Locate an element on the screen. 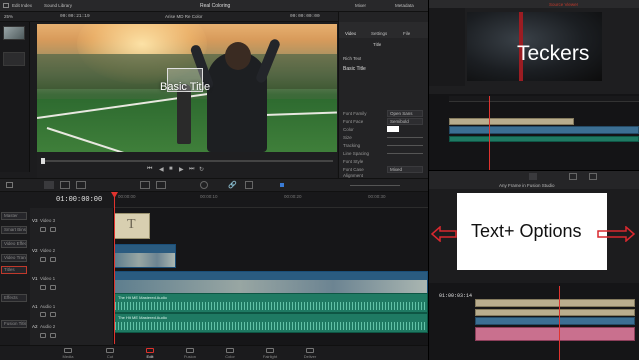 This screenshot has width=639, height=360. effects-item: Master is located at coordinates (14, 216).